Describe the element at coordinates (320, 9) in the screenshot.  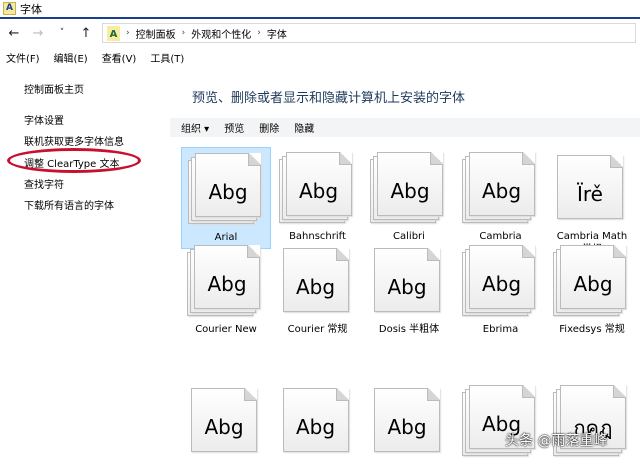
I see `title-bar: A 字体` at that location.